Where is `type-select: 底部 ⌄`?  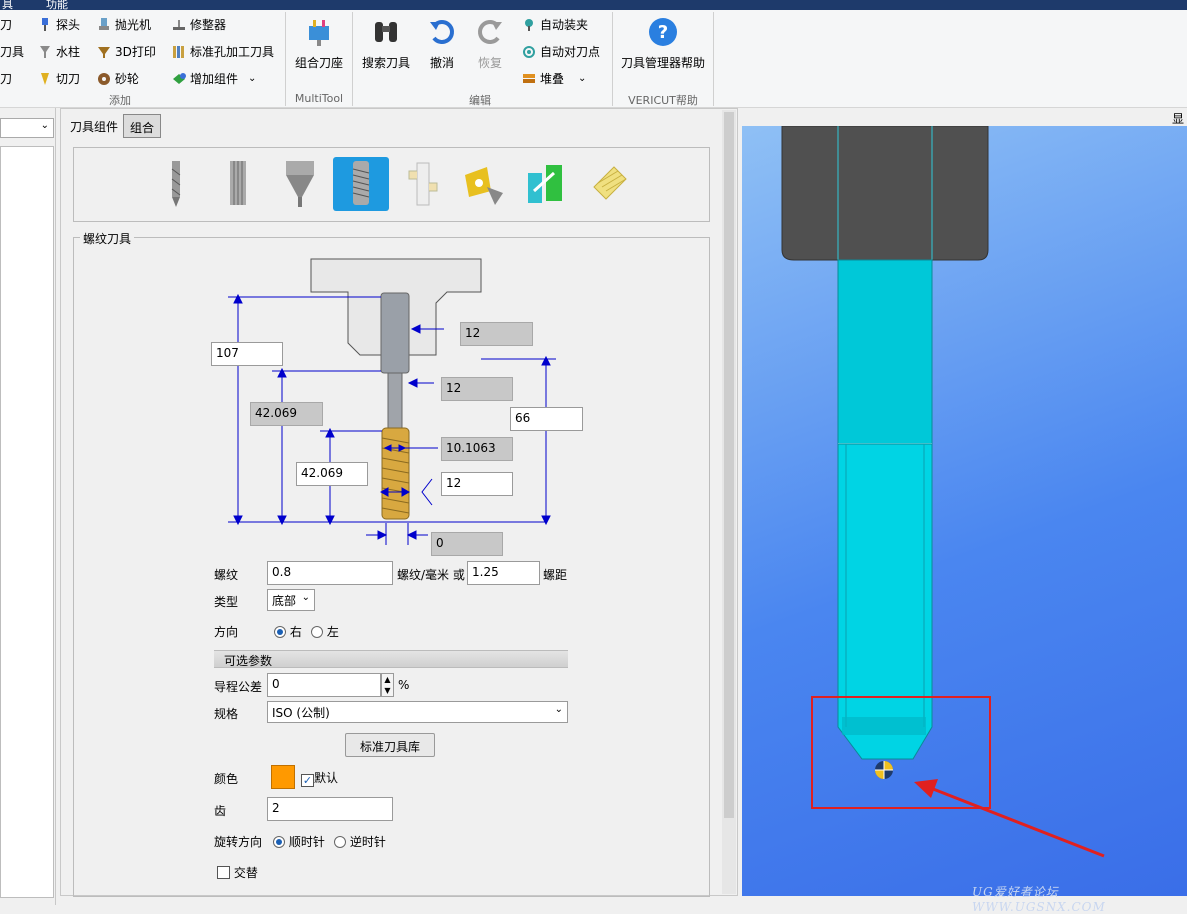
type-select: 底部 ⌄ is located at coordinates (291, 600).